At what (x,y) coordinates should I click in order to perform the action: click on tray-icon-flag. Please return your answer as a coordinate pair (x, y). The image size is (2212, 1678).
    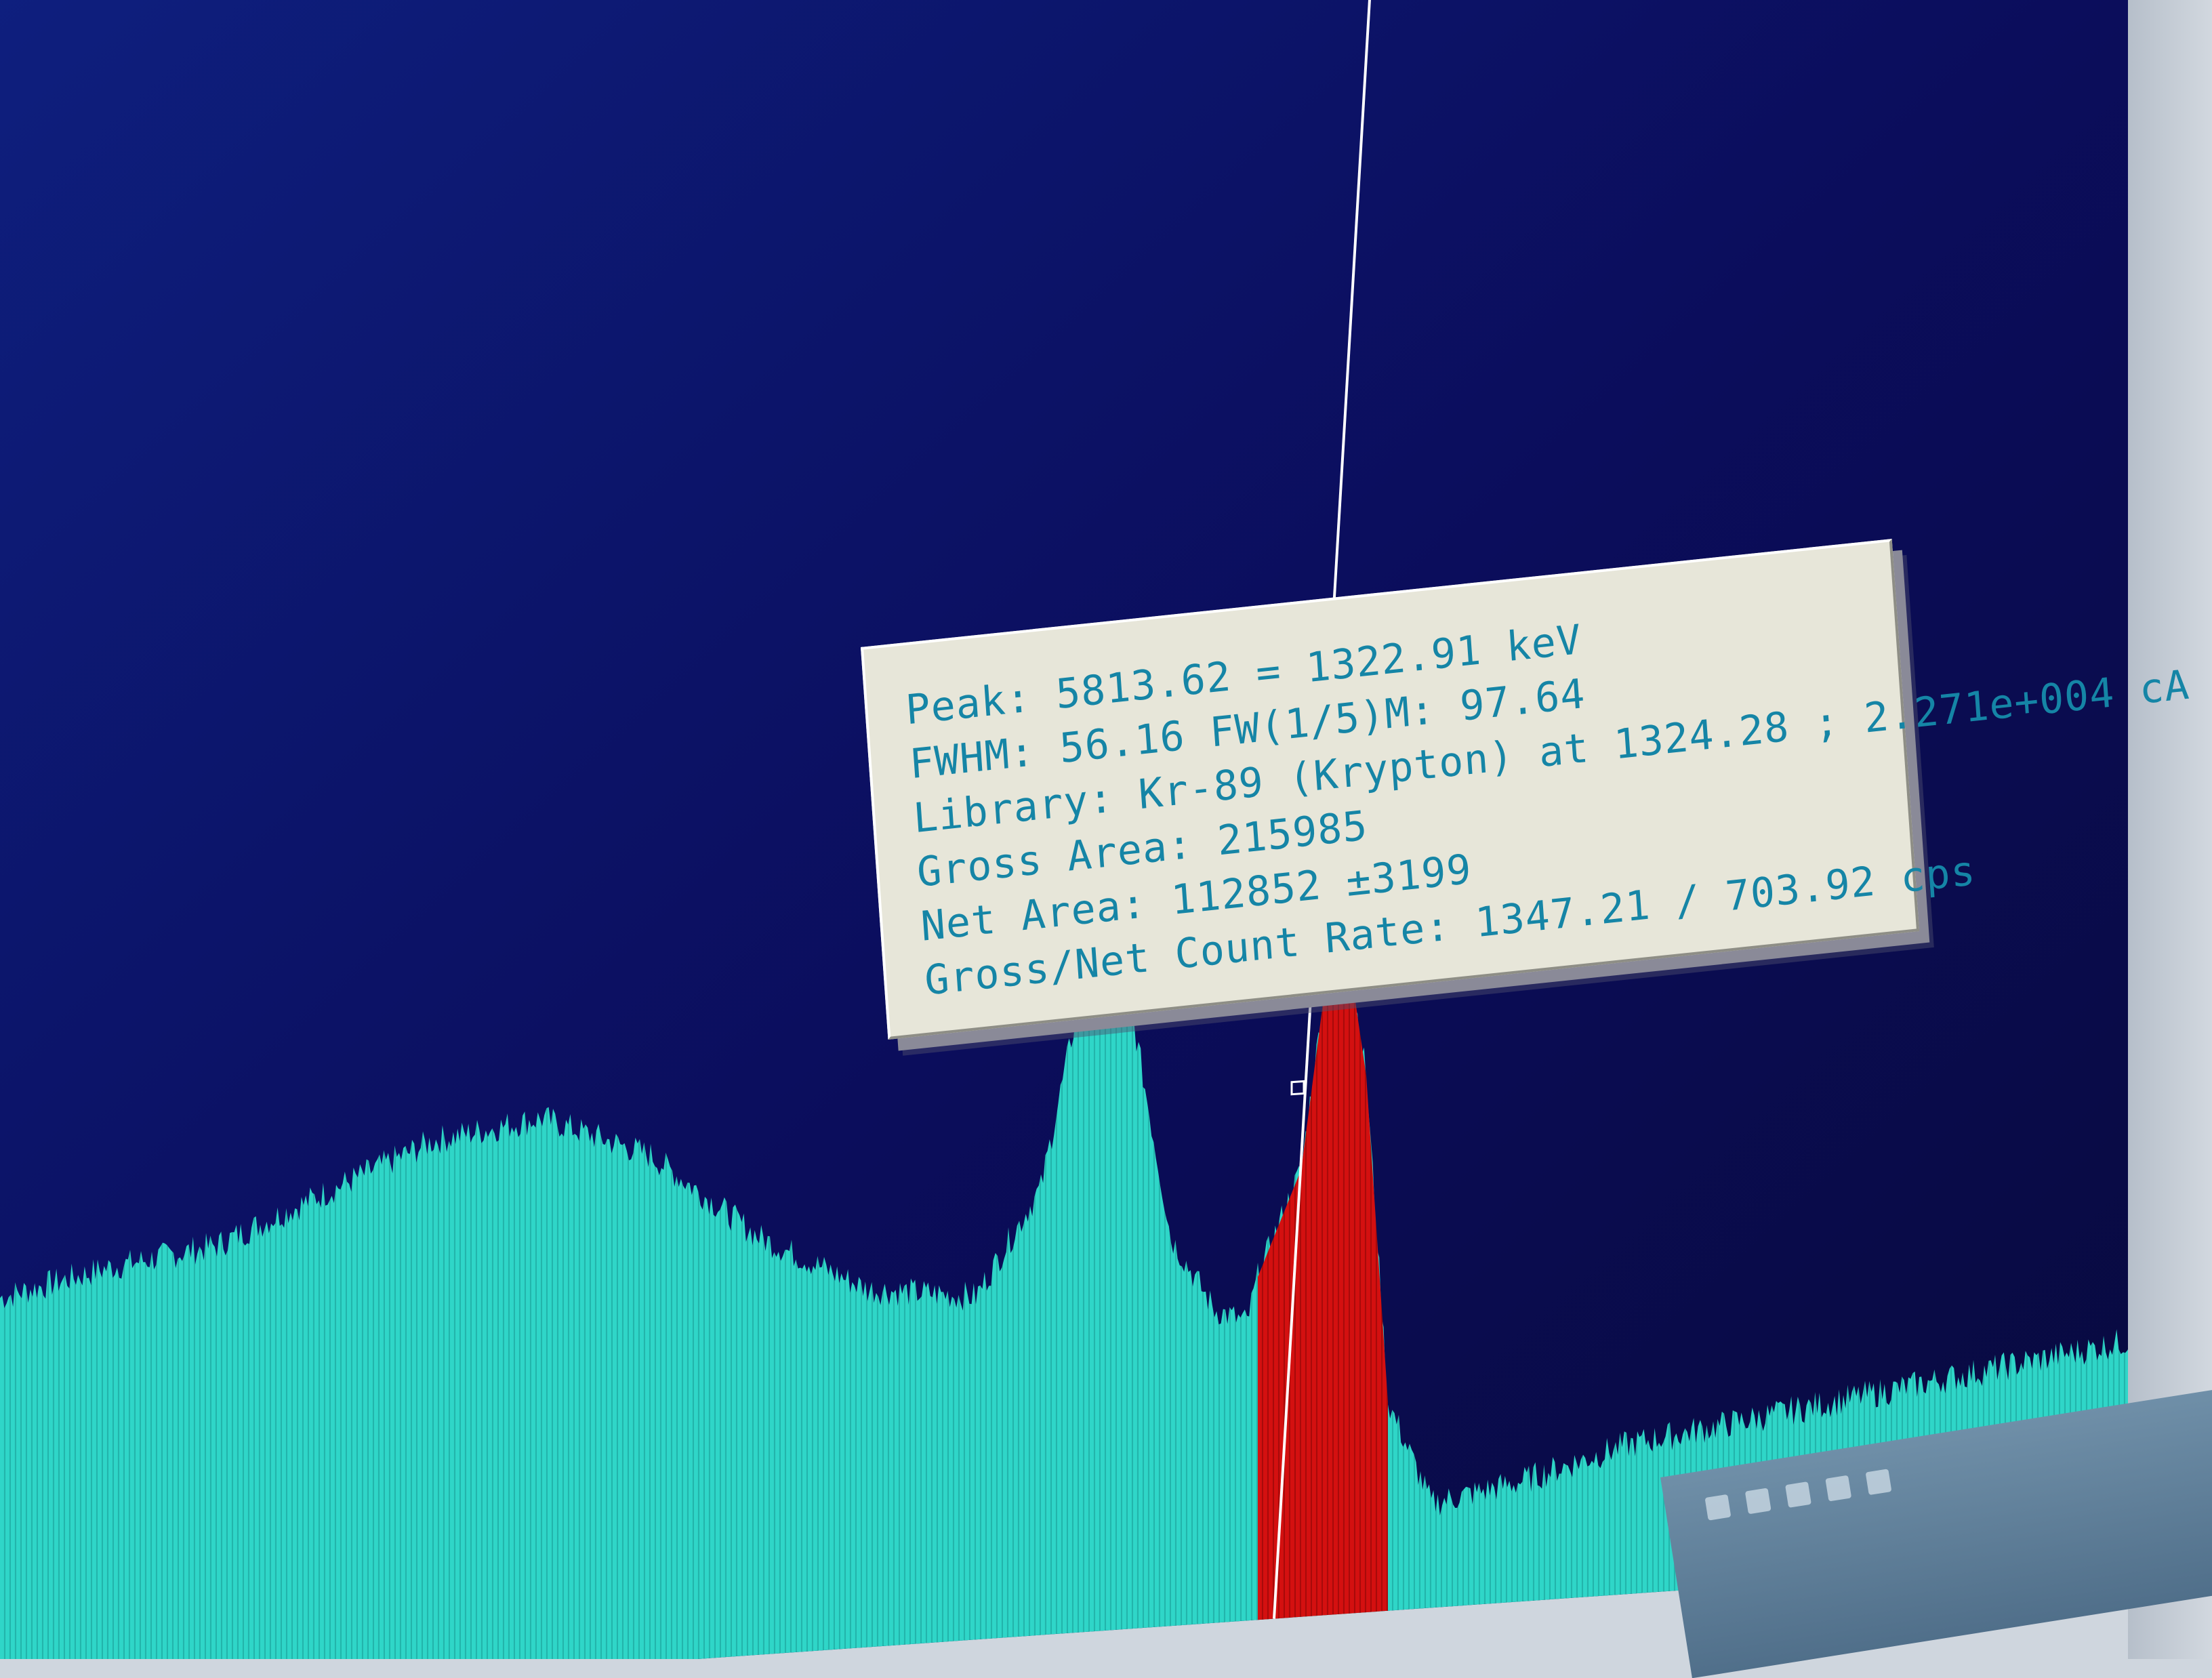
    Looking at the image, I should click on (1879, 1482).